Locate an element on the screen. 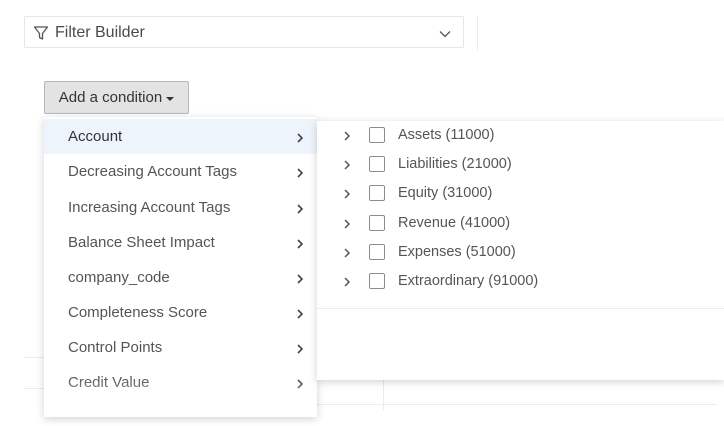 The width and height of the screenshot is (724, 426). menu-item-credit-value: Credit Value is located at coordinates (180, 382).